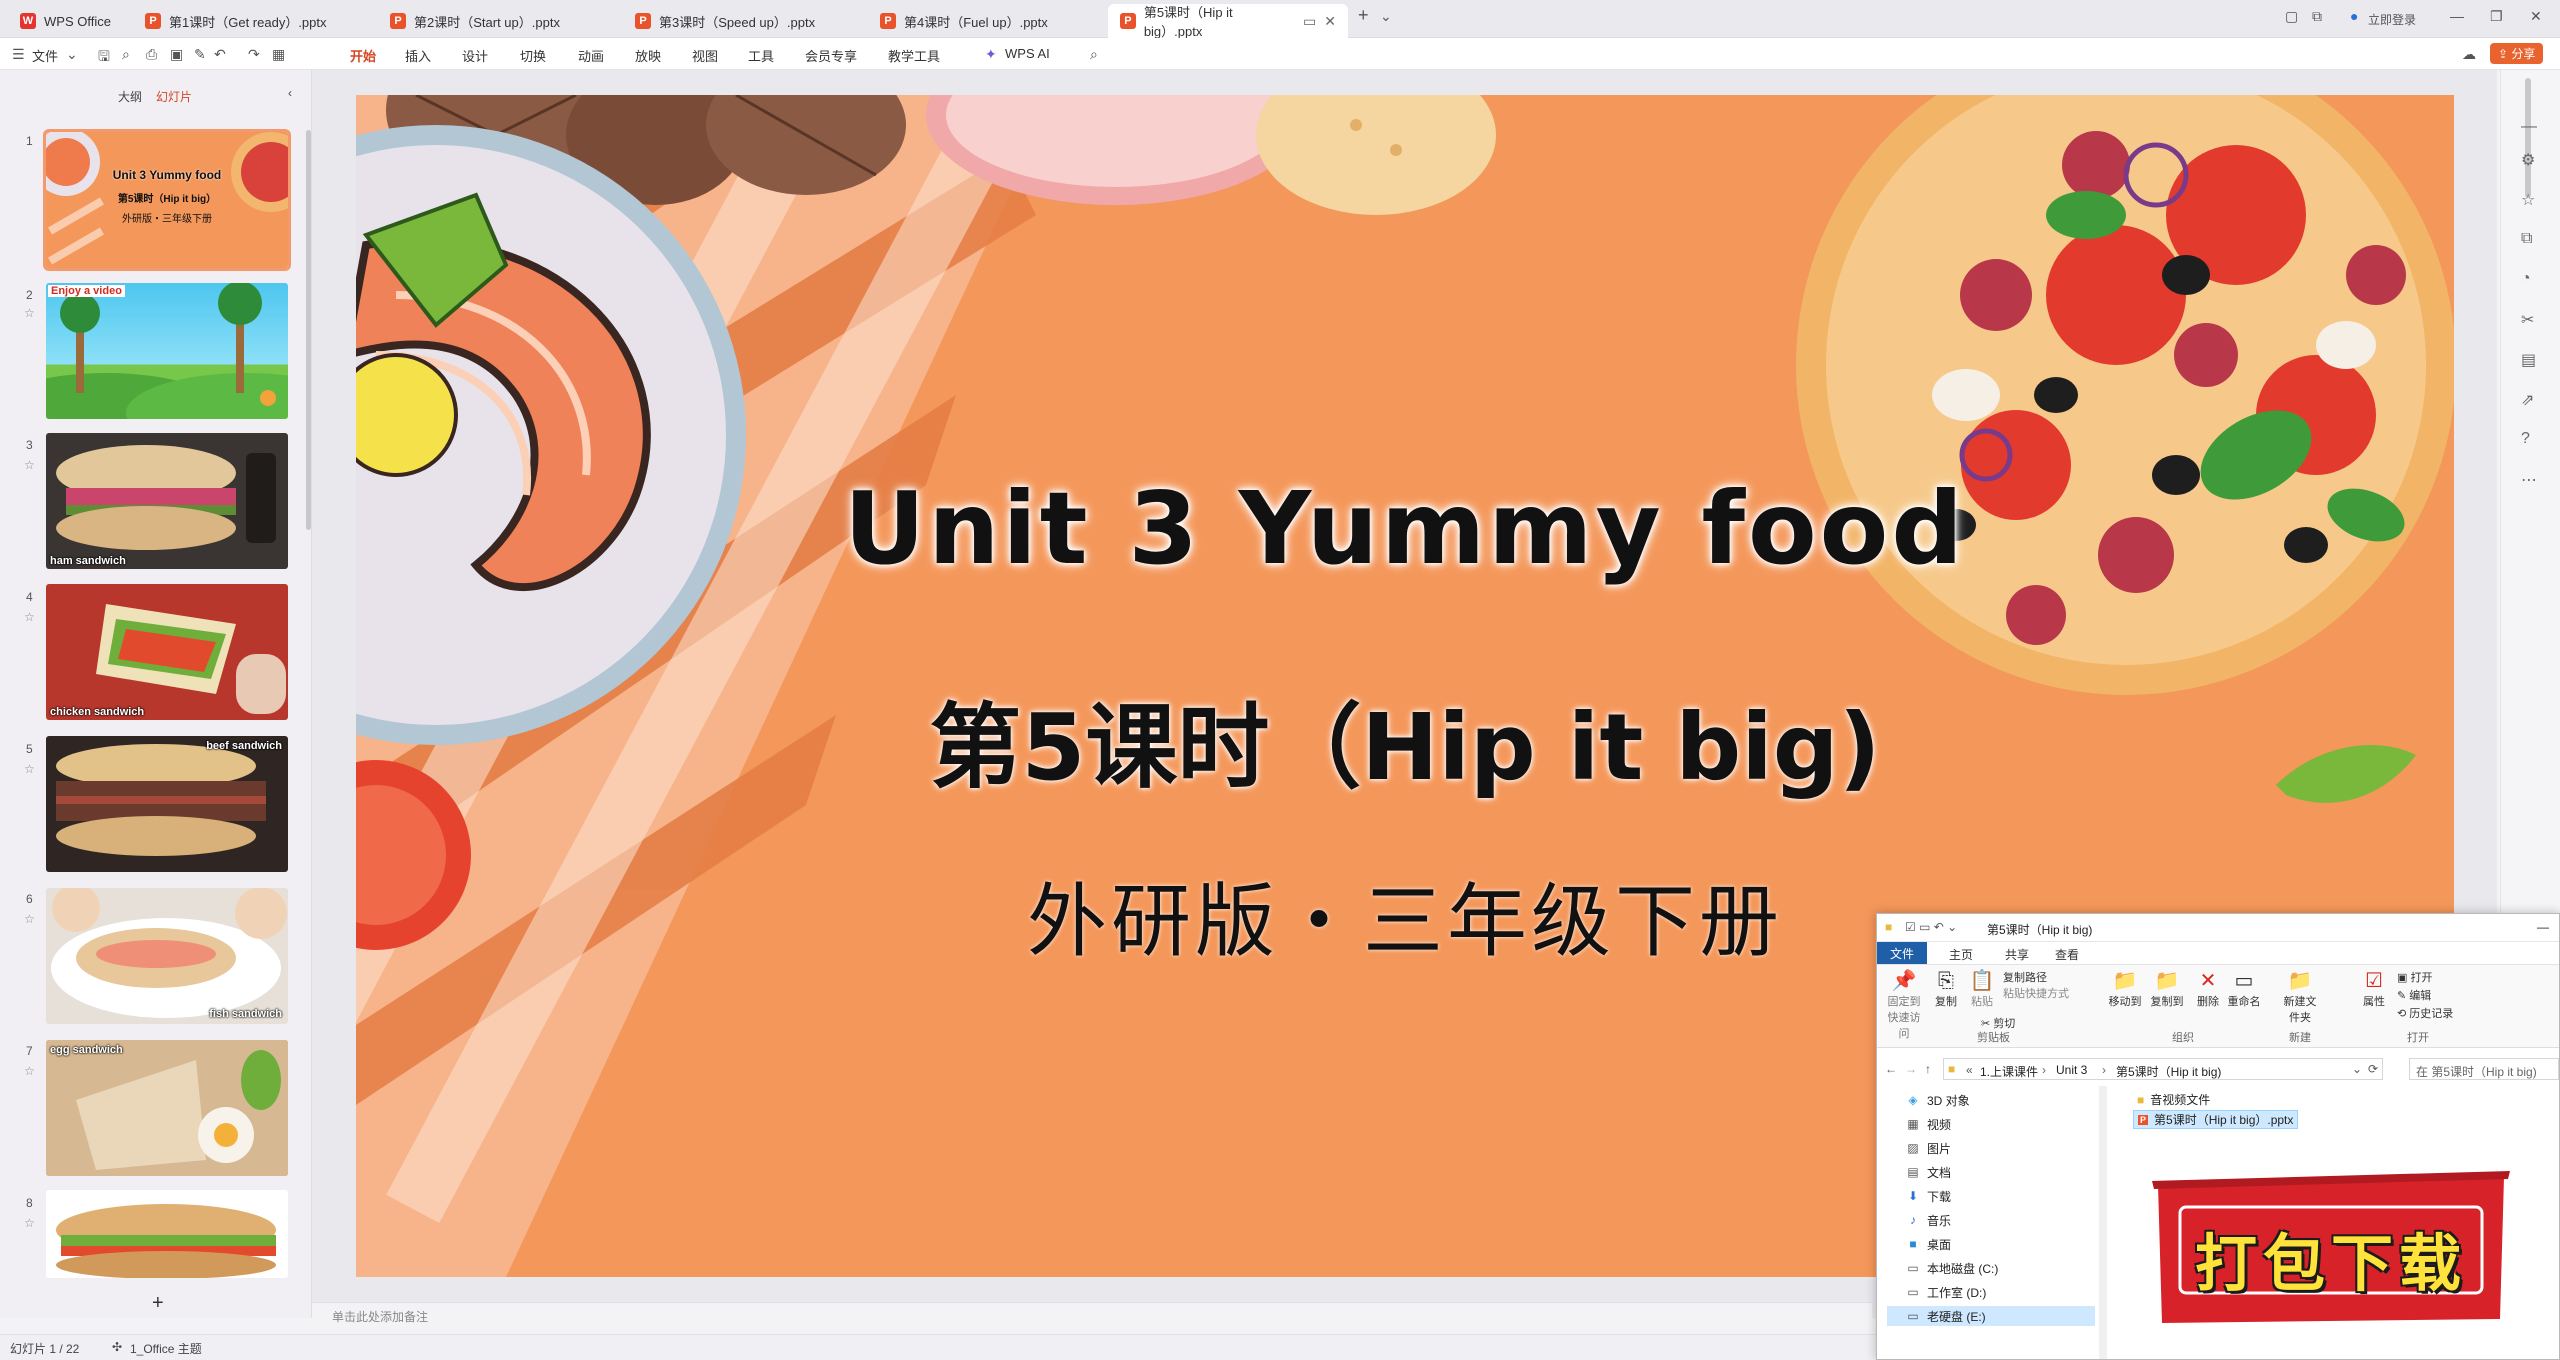 The image size is (2560, 1360). What do you see at coordinates (2216, 1119) in the screenshot?
I see `file-row-pptx: P 第5课时（Hip it big）.pptx` at bounding box center [2216, 1119].